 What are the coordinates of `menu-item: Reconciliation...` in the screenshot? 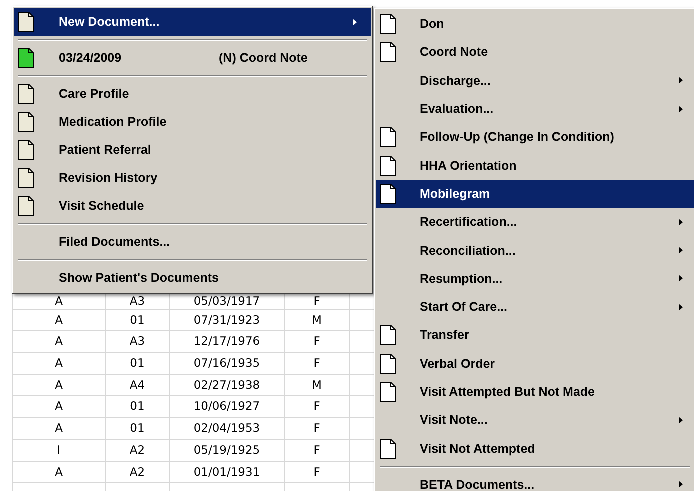 It's located at (535, 250).